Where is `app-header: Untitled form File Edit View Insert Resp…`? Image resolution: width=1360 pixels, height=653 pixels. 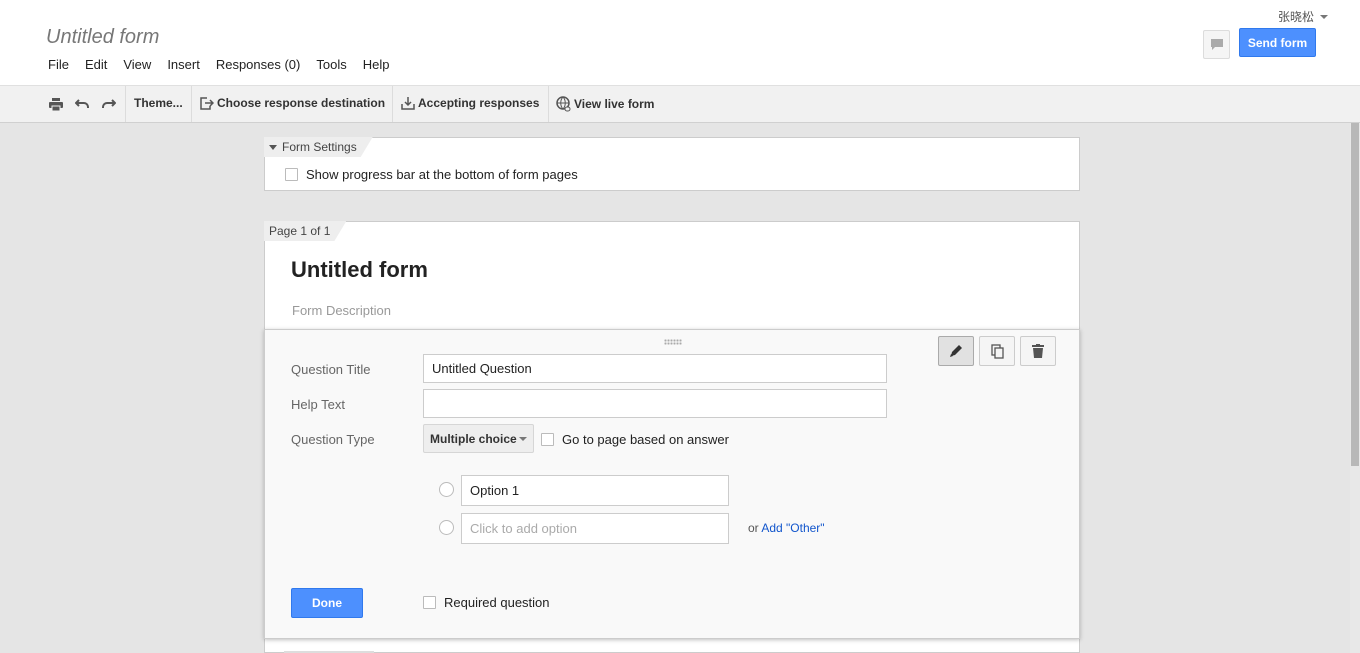 app-header: Untitled form File Edit View Insert Resp… is located at coordinates (680, 43).